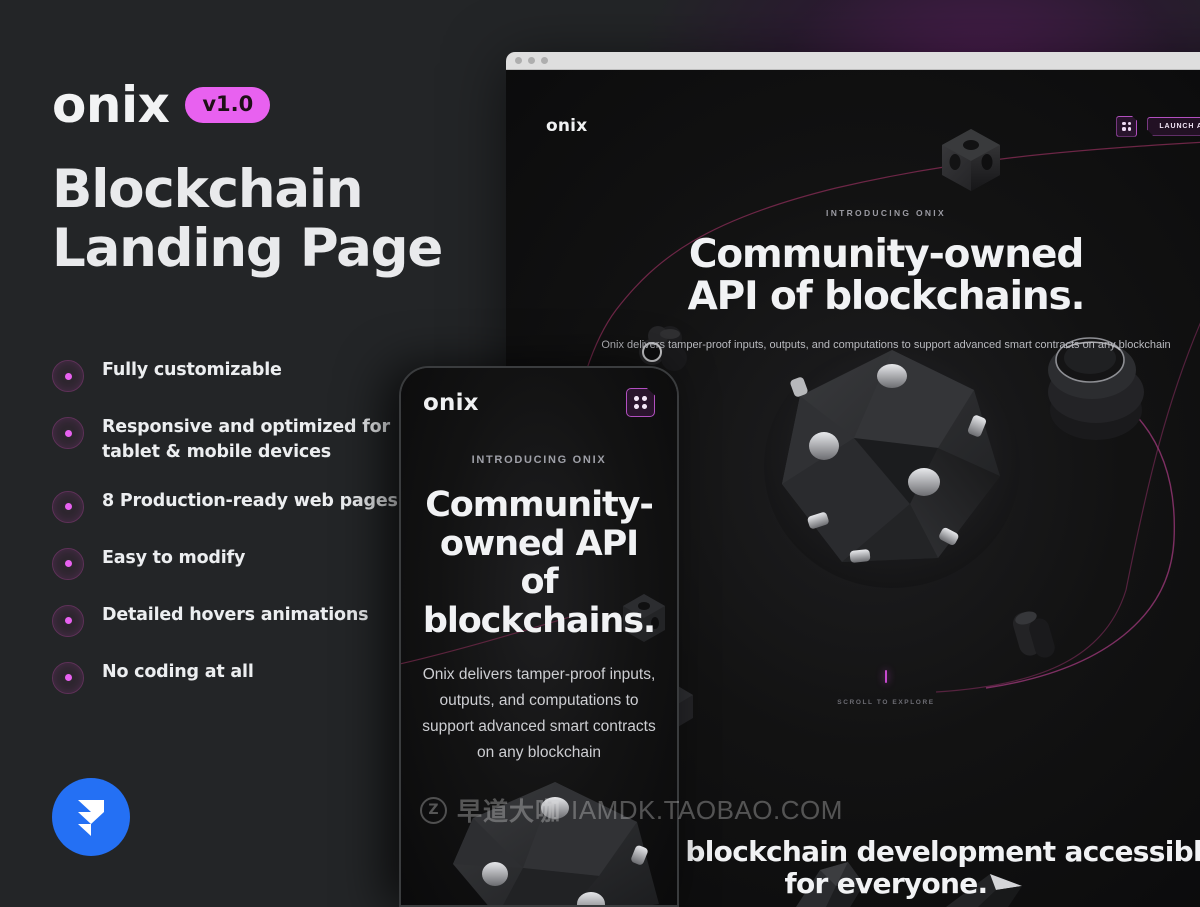 The image size is (1200, 907). I want to click on framer-logo-icon, so click(91, 818).